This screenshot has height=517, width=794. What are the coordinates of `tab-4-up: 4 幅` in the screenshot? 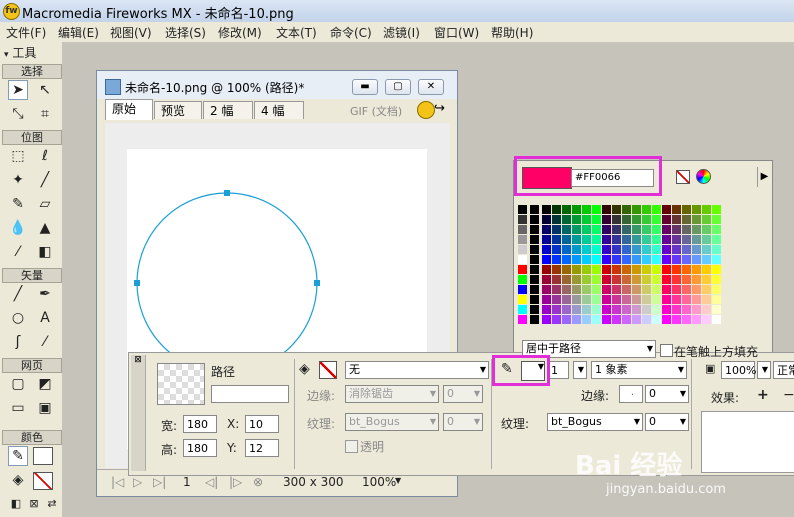 It's located at (279, 110).